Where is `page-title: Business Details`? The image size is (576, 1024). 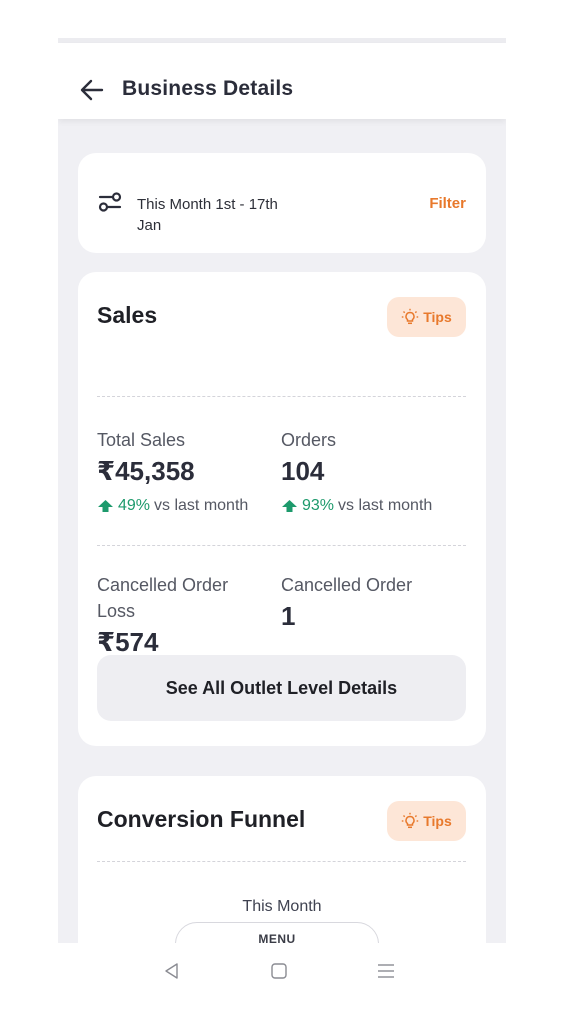
page-title: Business Details is located at coordinates (208, 88).